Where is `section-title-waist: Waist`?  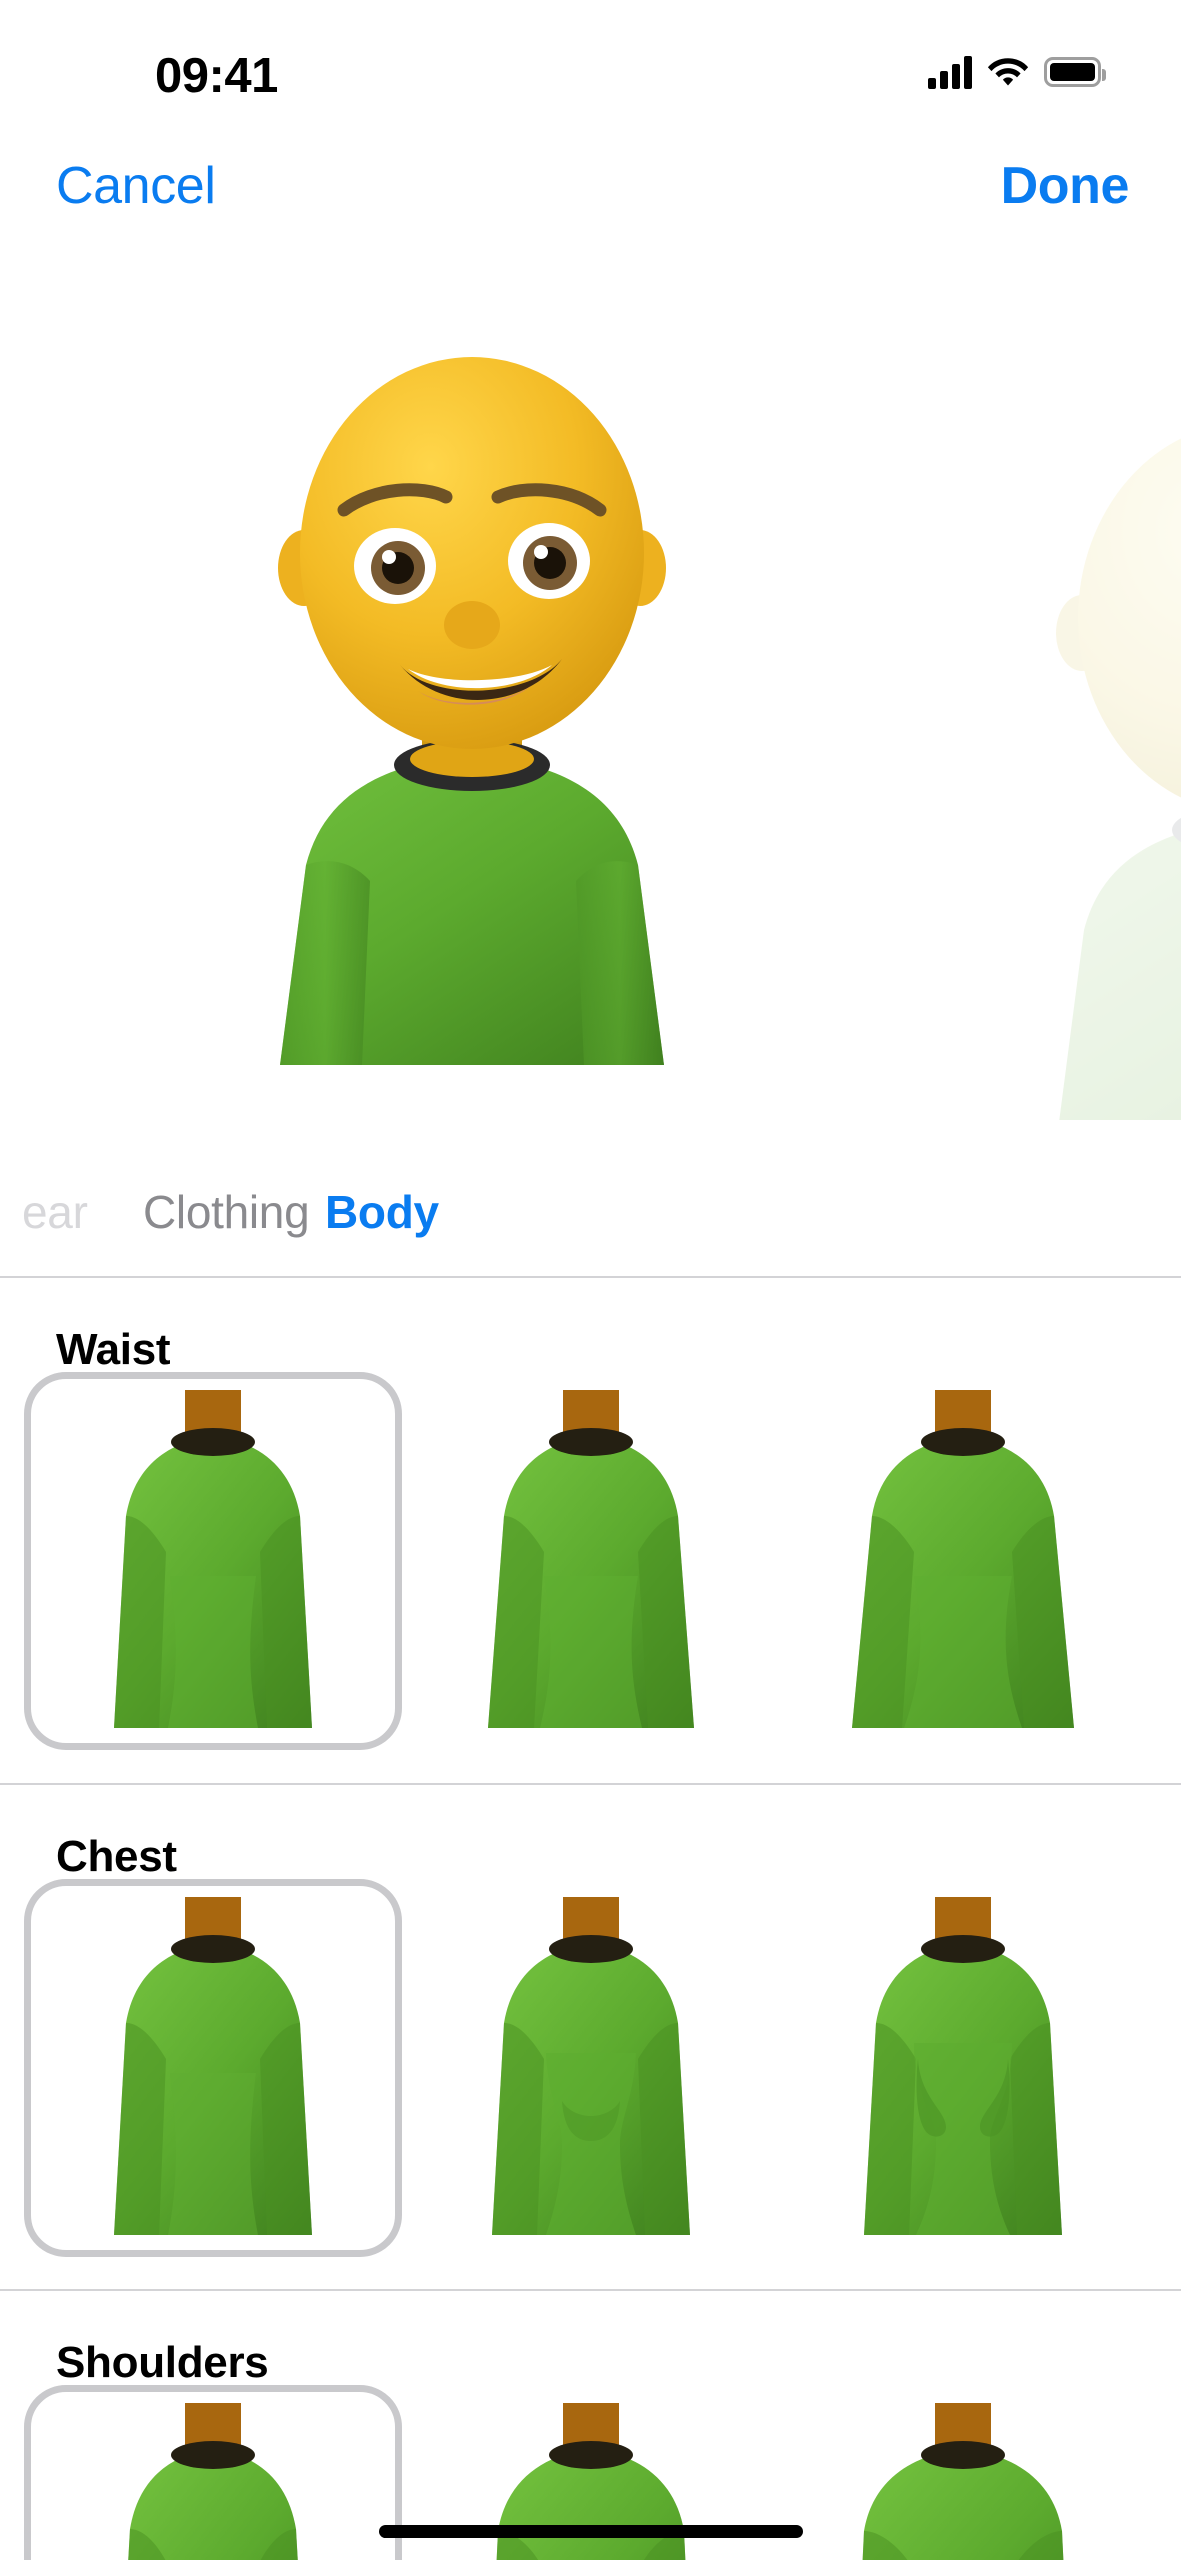 section-title-waist: Waist is located at coordinates (113, 1349).